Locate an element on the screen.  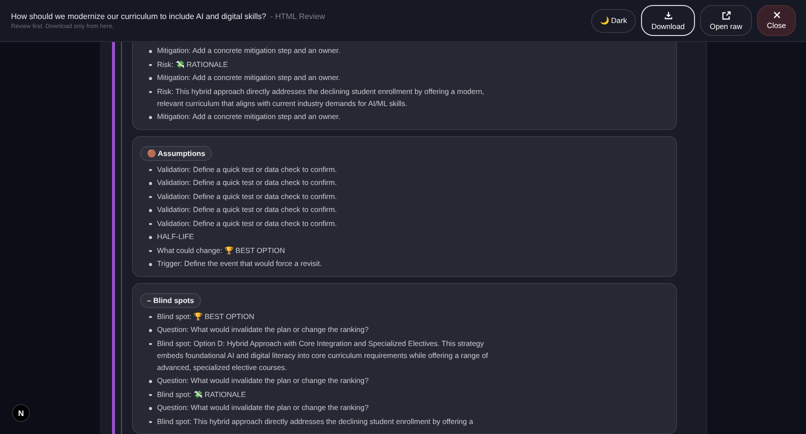
page-title: How should we modernize our curriculum to include AI and digital skills? is located at coordinates (138, 16).